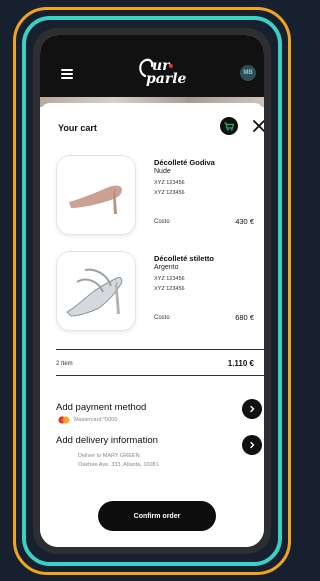  Describe the element at coordinates (184, 258) in the screenshot. I see `product-name: Décolleté stiletto` at that location.